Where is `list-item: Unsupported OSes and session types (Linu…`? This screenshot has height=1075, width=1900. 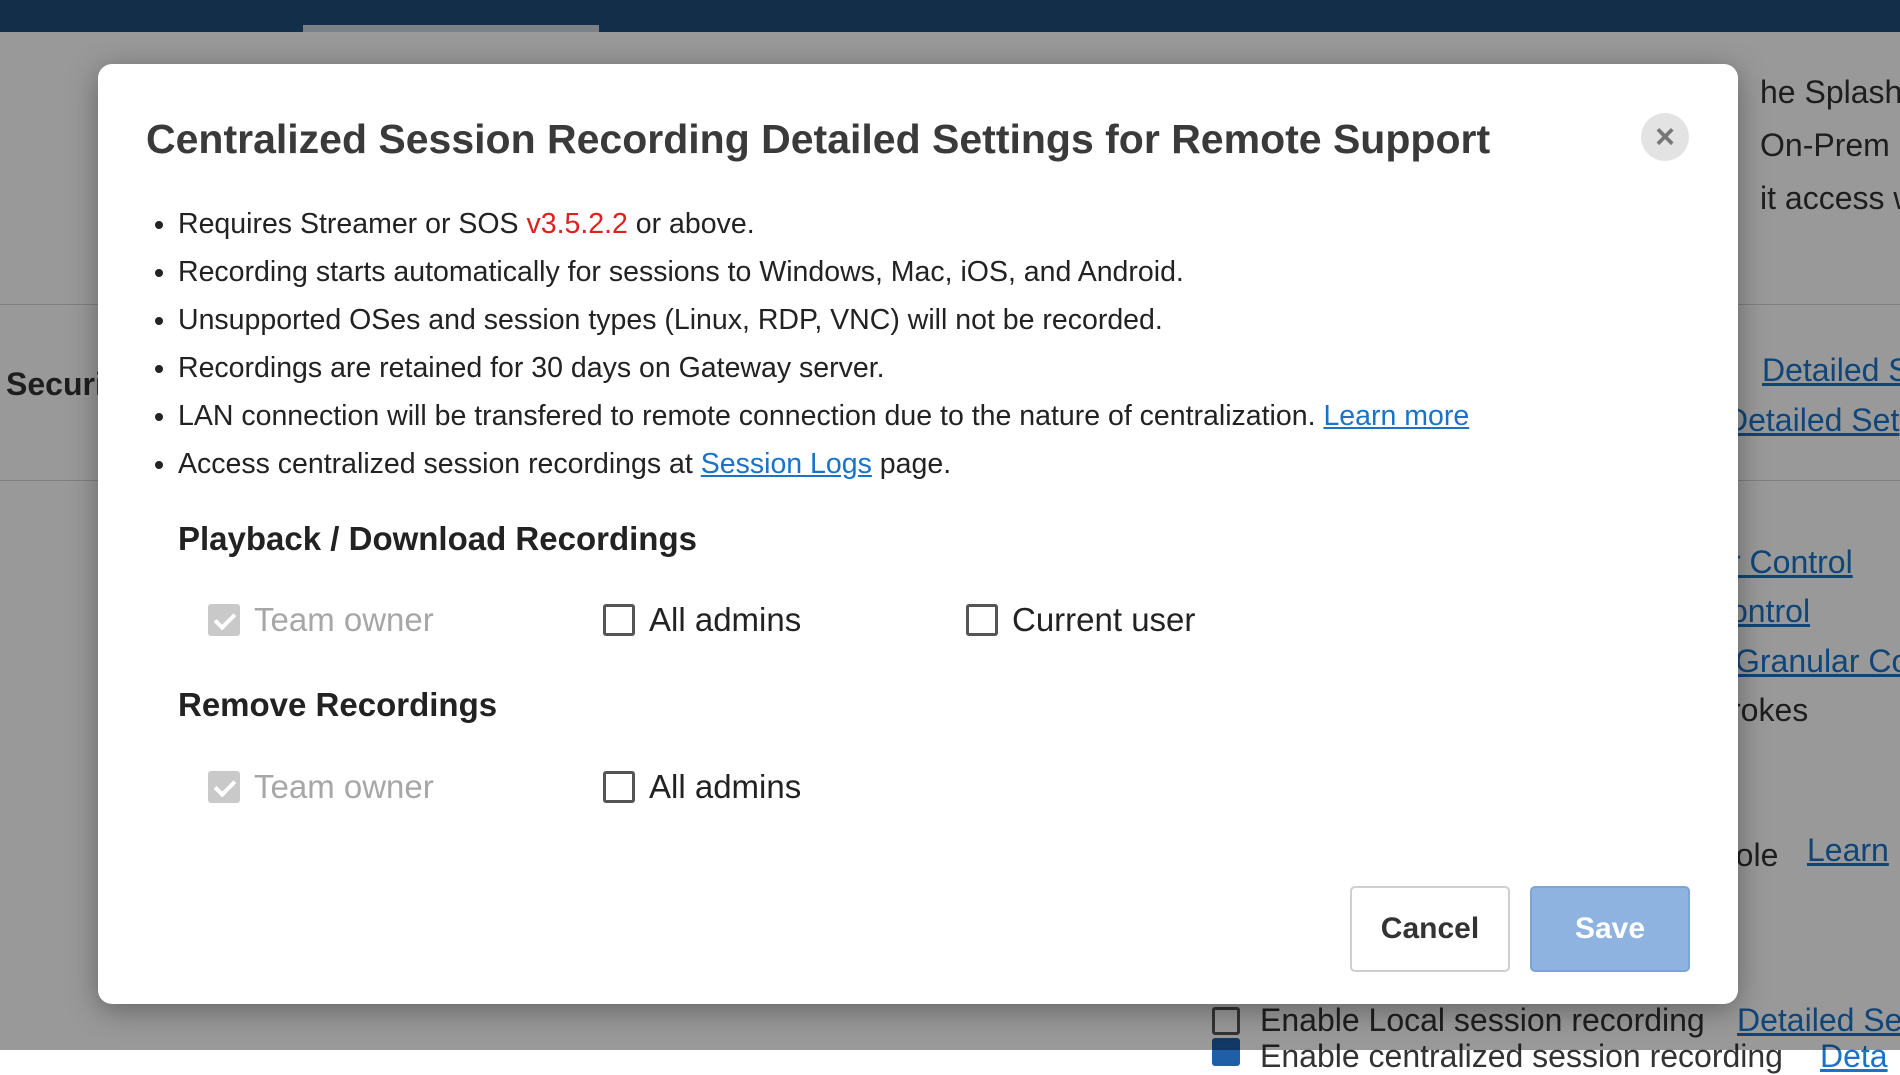
list-item: Unsupported OSes and session types (Linu… is located at coordinates (823, 320).